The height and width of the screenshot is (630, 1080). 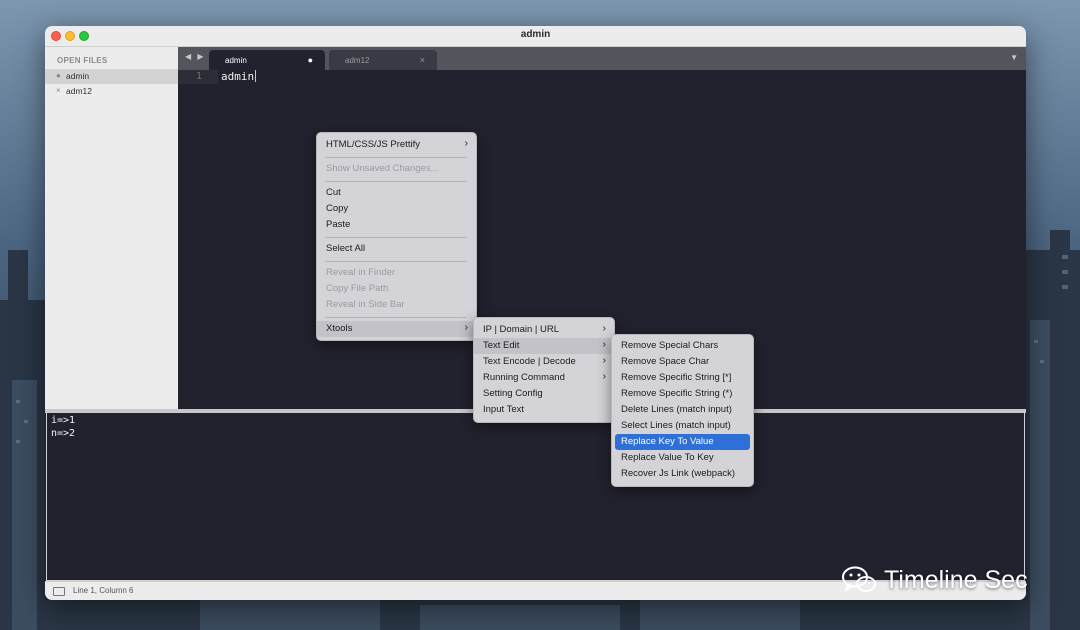 What do you see at coordinates (396, 249) in the screenshot?
I see `menu-item-select-all: Select All` at bounding box center [396, 249].